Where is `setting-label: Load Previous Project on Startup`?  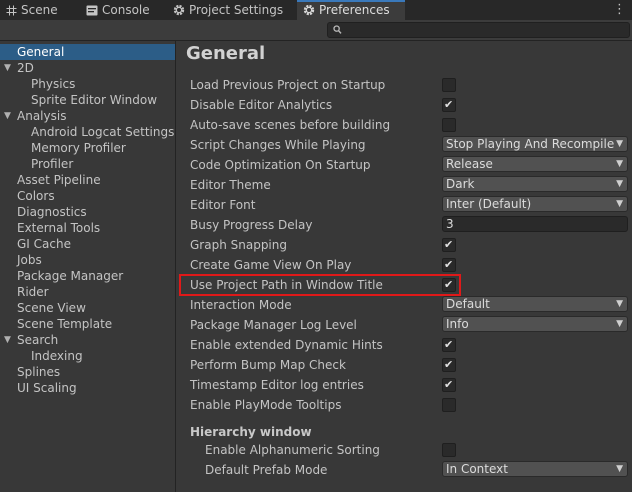
setting-label: Load Previous Project on Startup is located at coordinates (288, 85).